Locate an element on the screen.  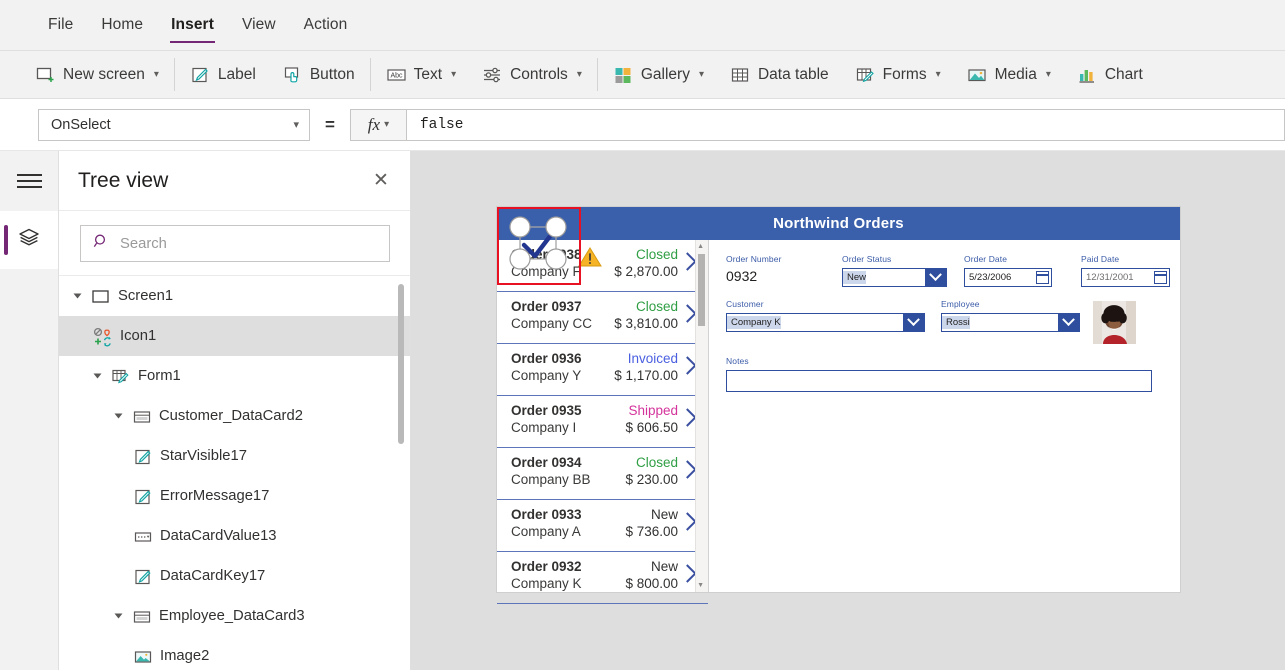
tree-node-label: ErrorMessage17 is located at coordinates (215, 496).